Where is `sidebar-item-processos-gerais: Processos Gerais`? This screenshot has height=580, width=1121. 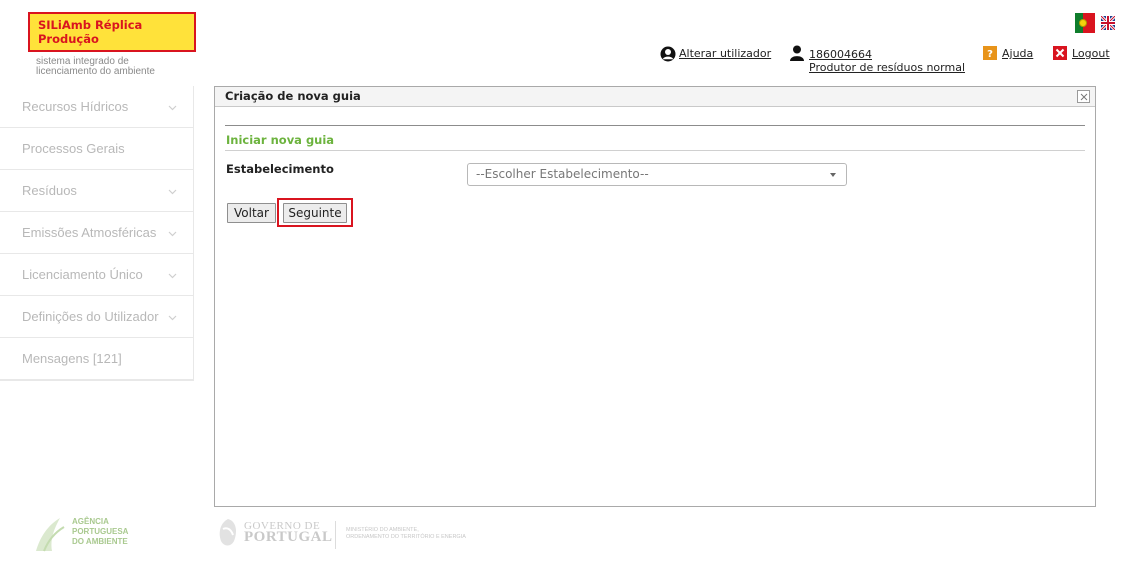
sidebar-item-processos-gerais: Processos Gerais is located at coordinates (96, 149).